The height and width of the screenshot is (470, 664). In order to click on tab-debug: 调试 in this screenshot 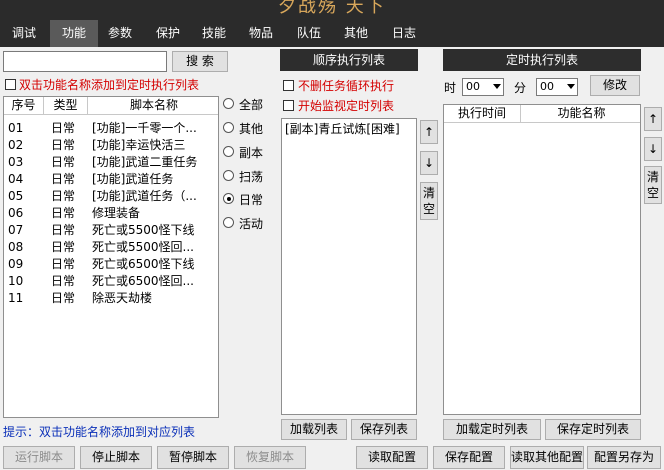, I will do `click(24, 33)`.